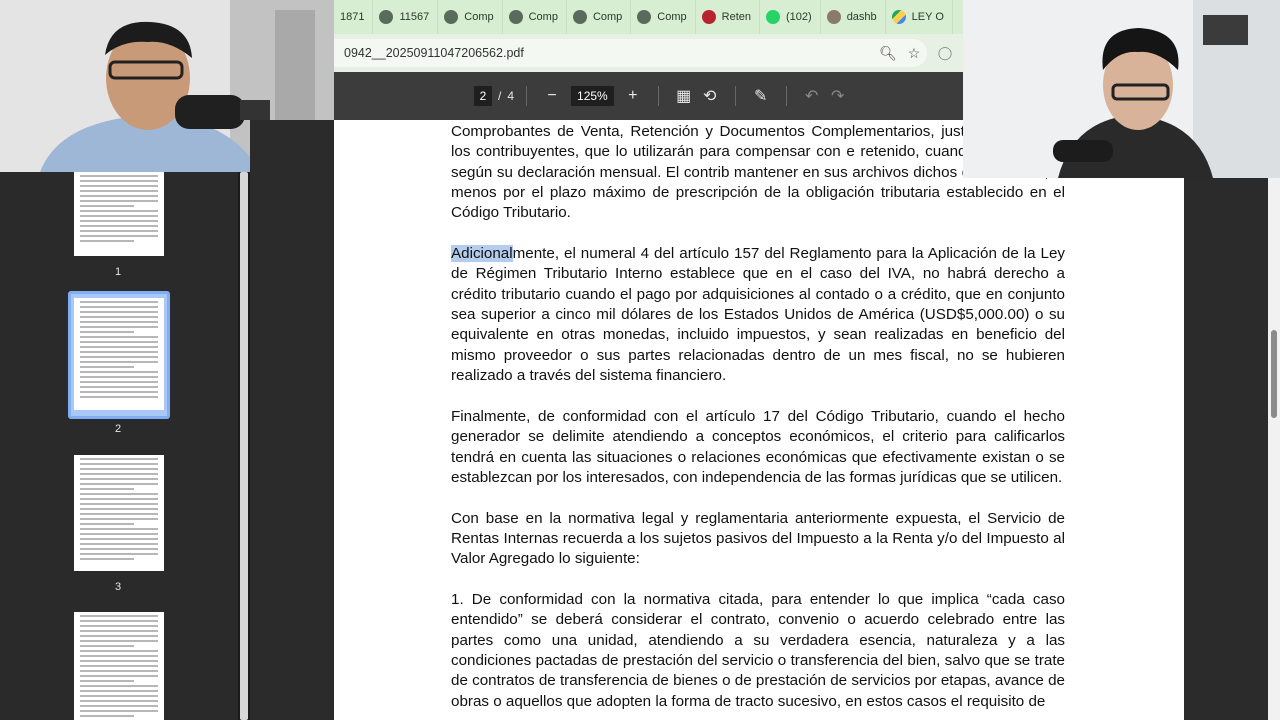  Describe the element at coordinates (1274, 420) in the screenshot. I see `page-scrollbar` at that location.